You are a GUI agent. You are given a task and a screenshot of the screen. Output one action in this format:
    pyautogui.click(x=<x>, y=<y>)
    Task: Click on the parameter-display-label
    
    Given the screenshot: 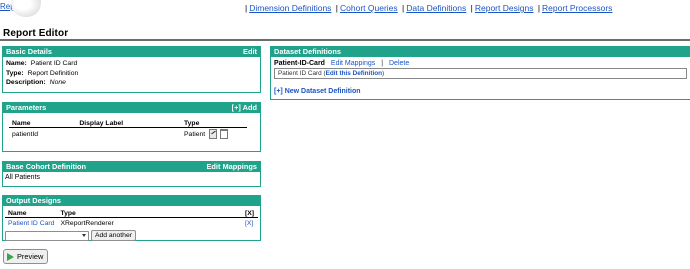 What is the action you would take?
    pyautogui.click(x=128, y=134)
    